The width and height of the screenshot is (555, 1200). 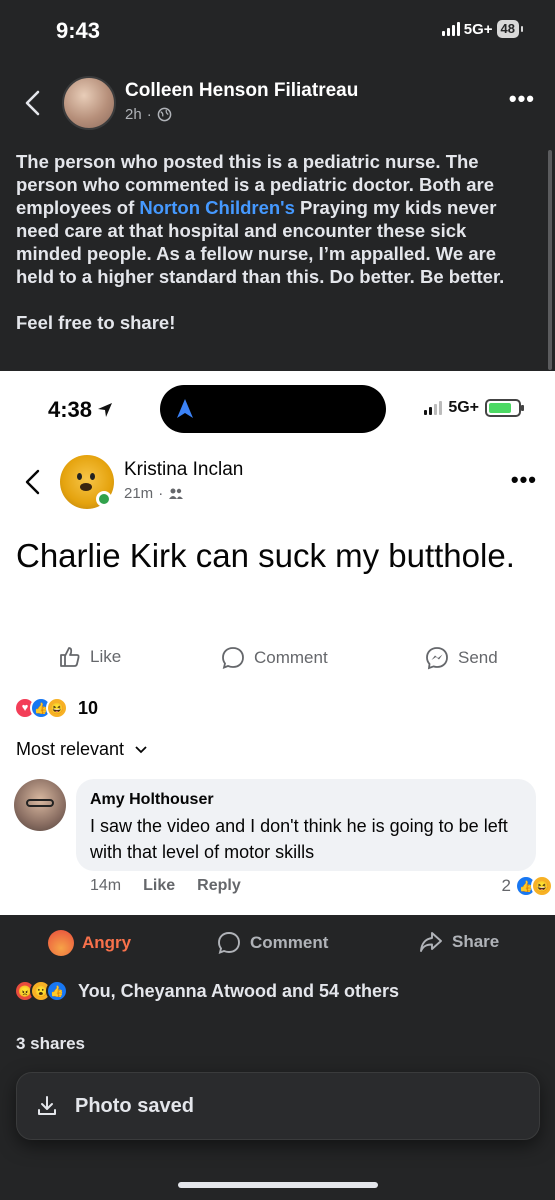 I want to click on status-bar: 9:43 5G+ 48, so click(x=277, y=30).